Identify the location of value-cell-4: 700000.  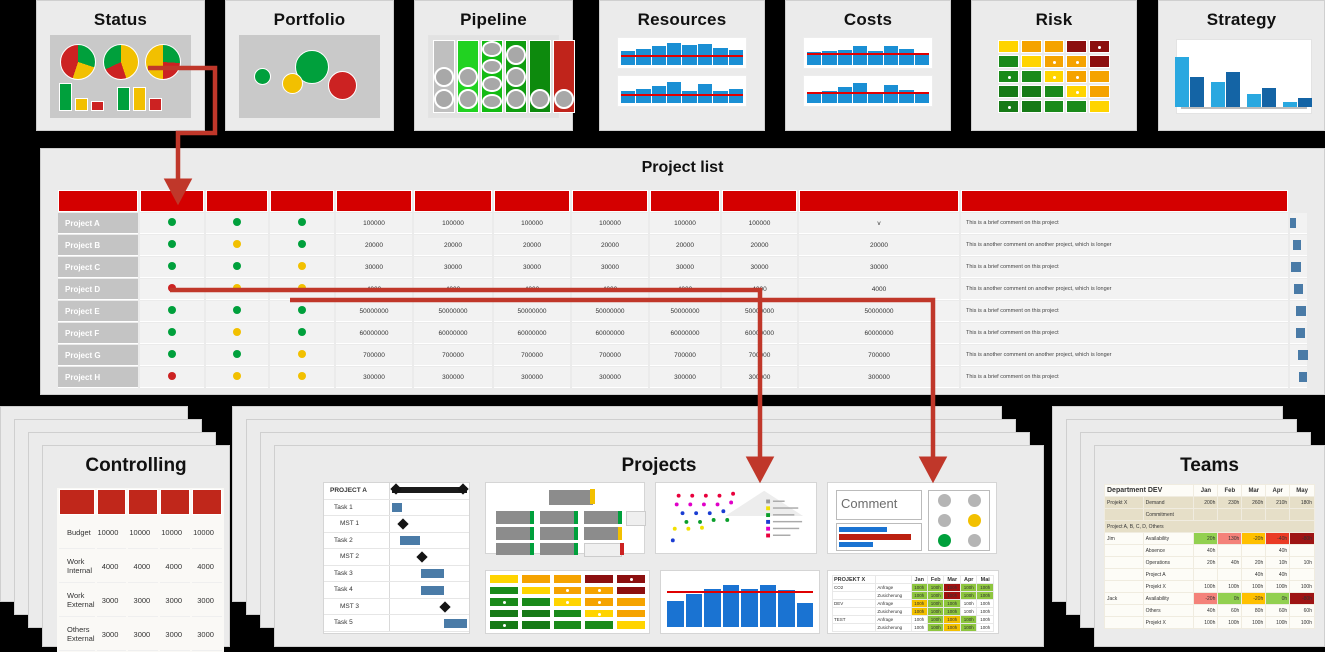
(685, 355).